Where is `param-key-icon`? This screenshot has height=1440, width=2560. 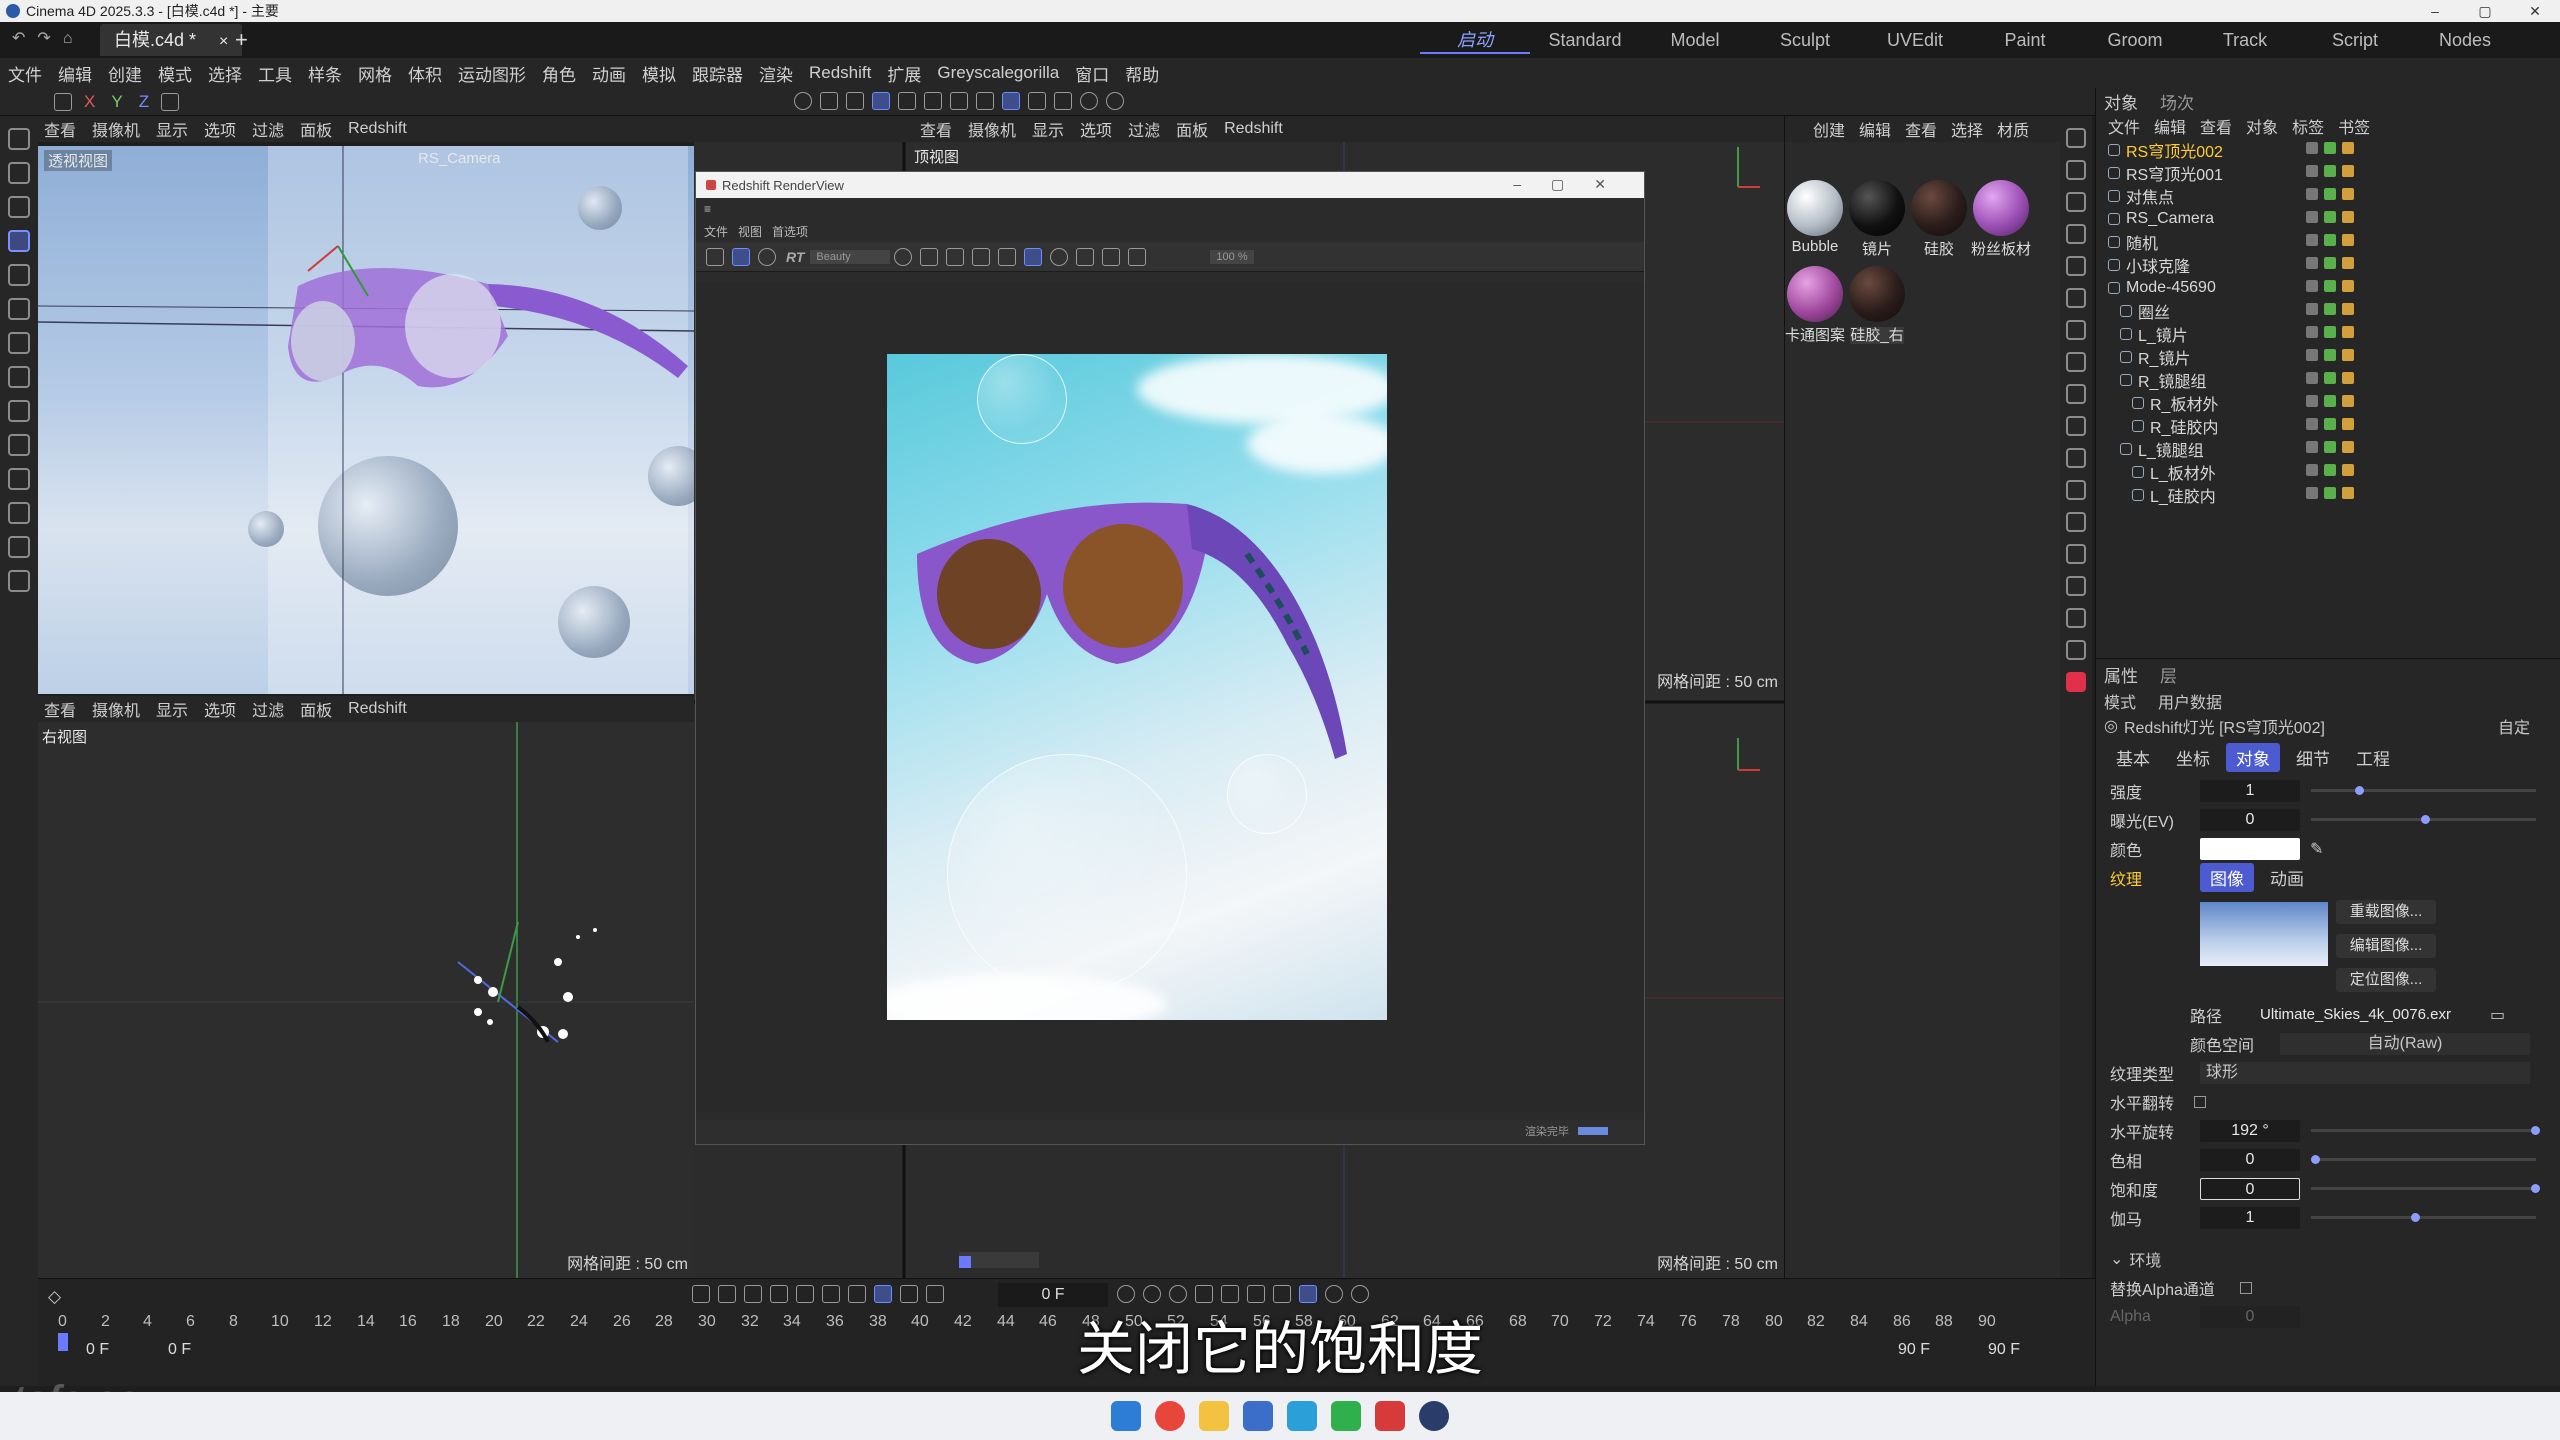 param-key-icon is located at coordinates (1282, 1294).